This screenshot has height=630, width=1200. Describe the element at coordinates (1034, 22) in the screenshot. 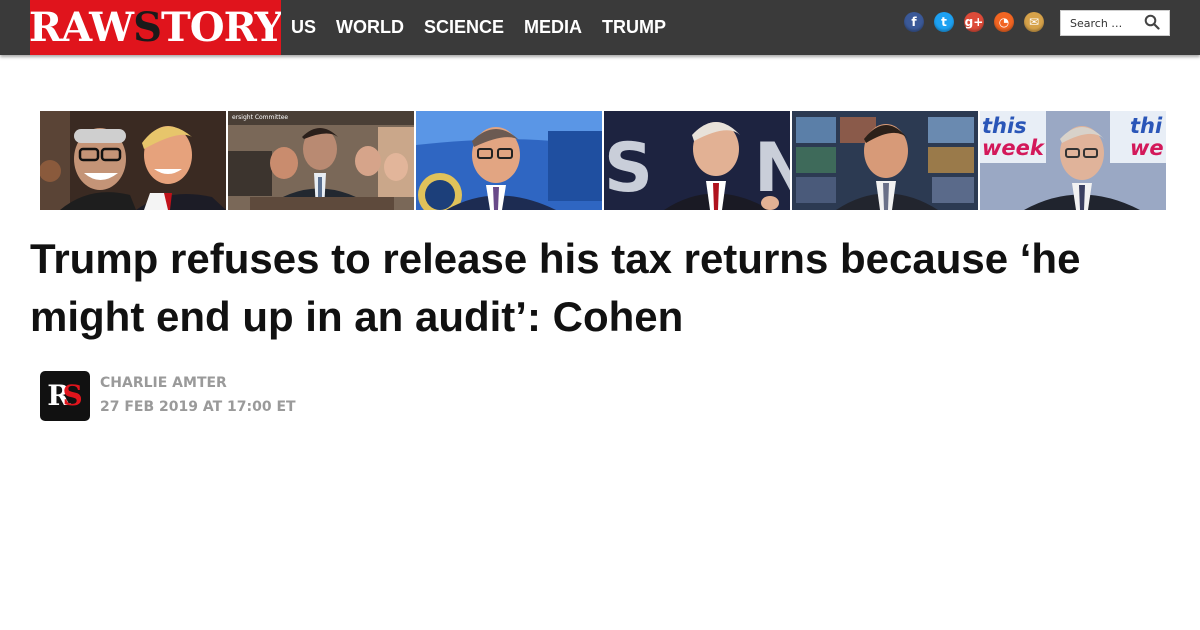

I see `email-icon: ✉` at that location.